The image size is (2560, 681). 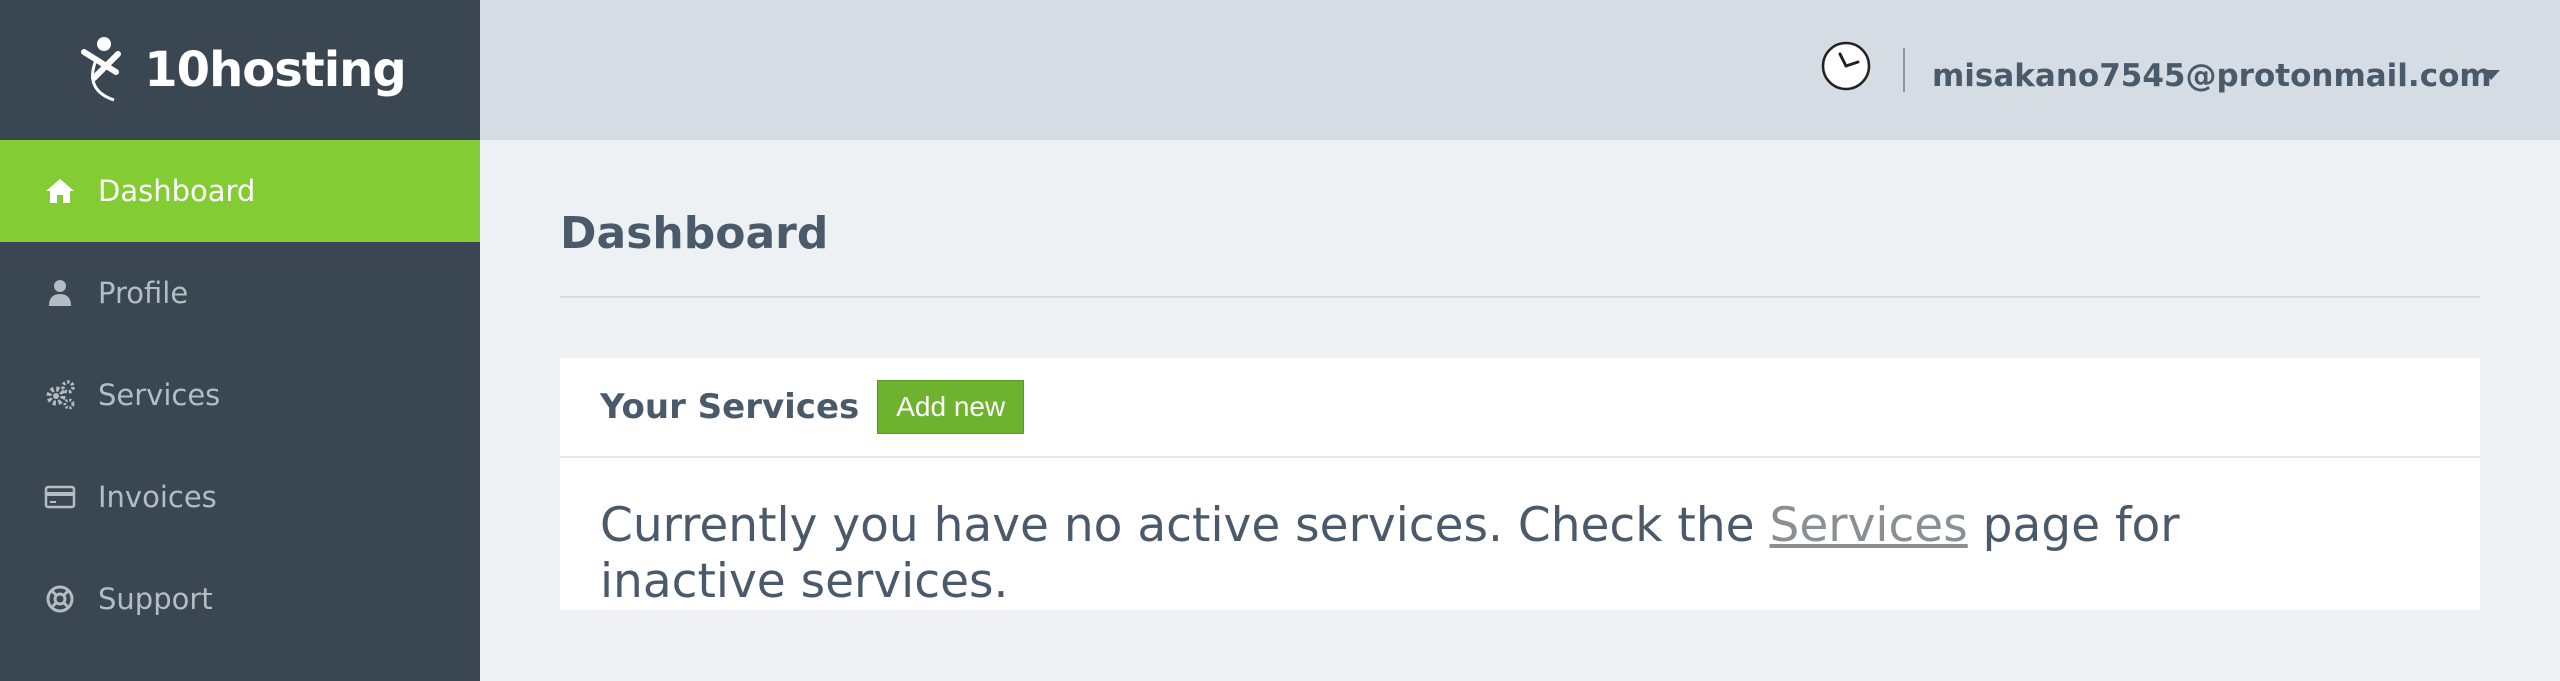 What do you see at coordinates (694, 233) in the screenshot?
I see `page-title: Dashboard` at bounding box center [694, 233].